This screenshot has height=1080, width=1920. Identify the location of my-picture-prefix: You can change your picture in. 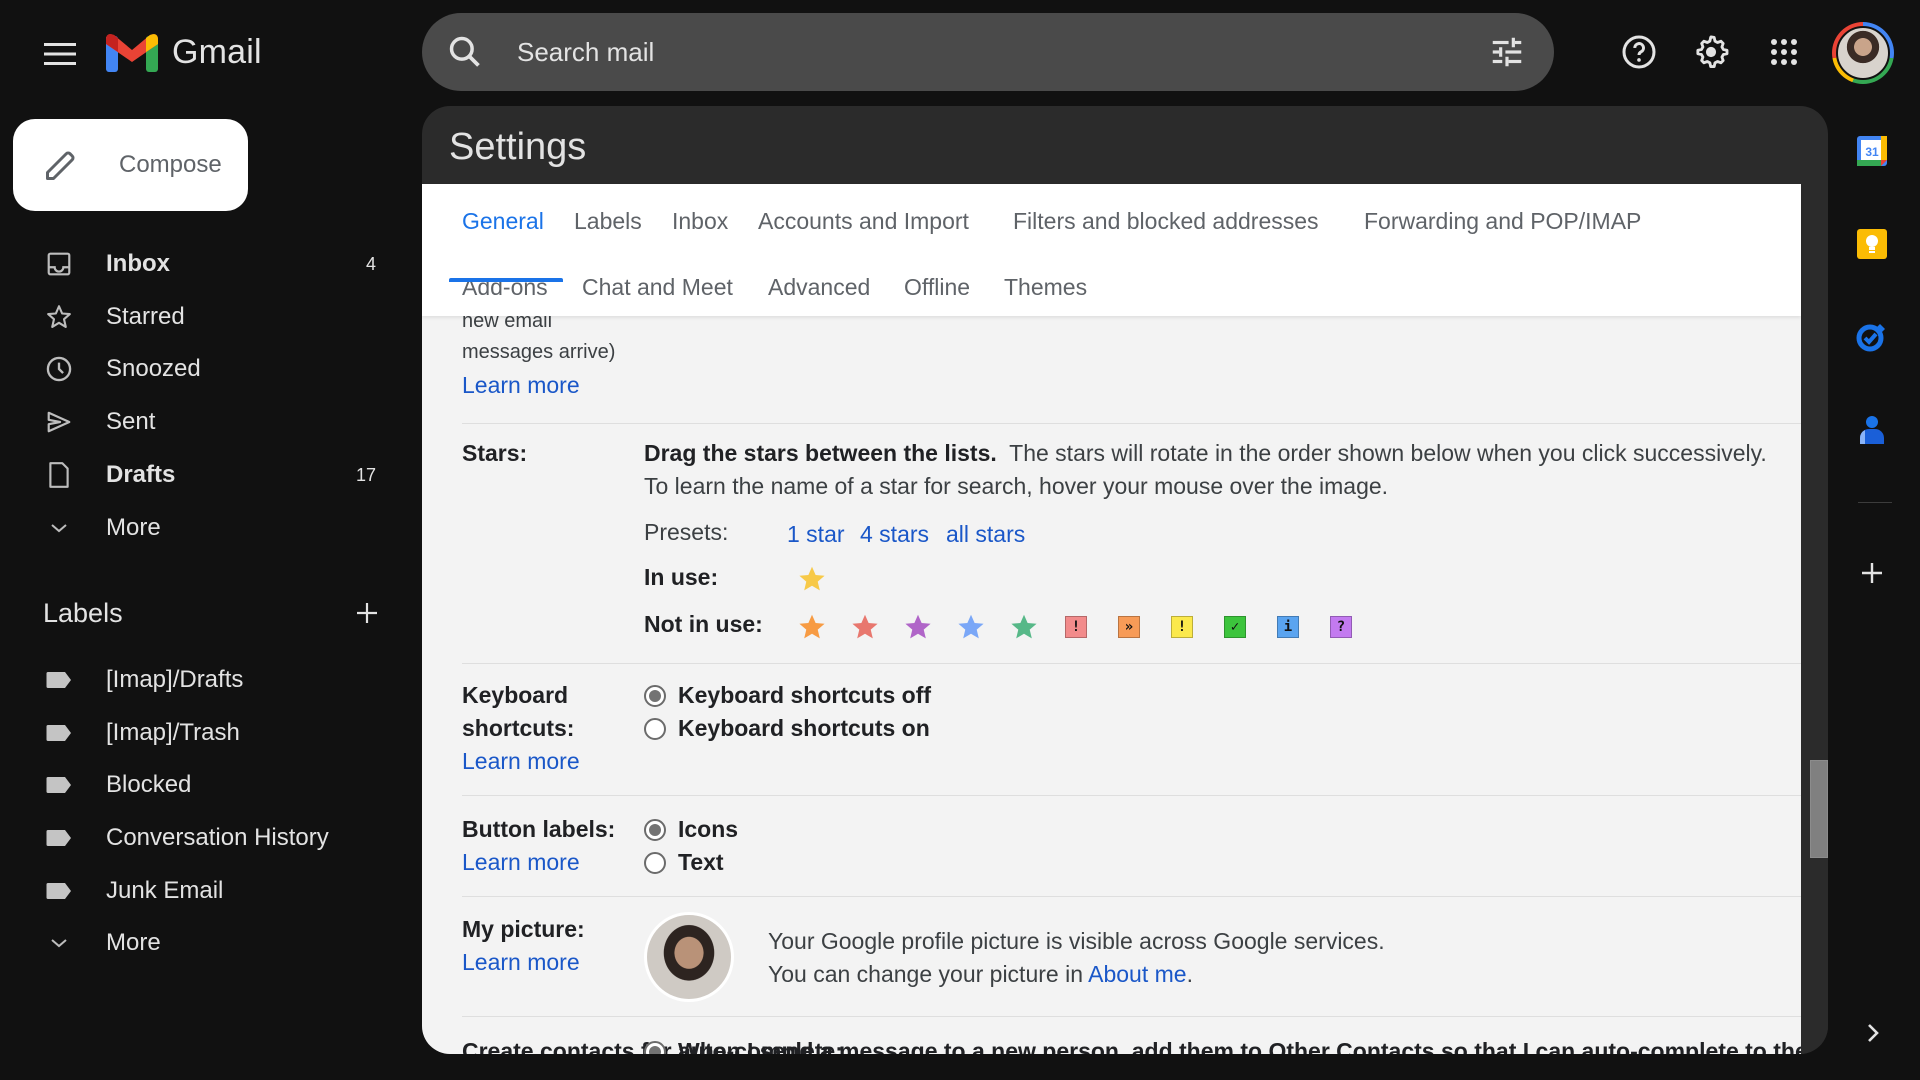
(928, 974).